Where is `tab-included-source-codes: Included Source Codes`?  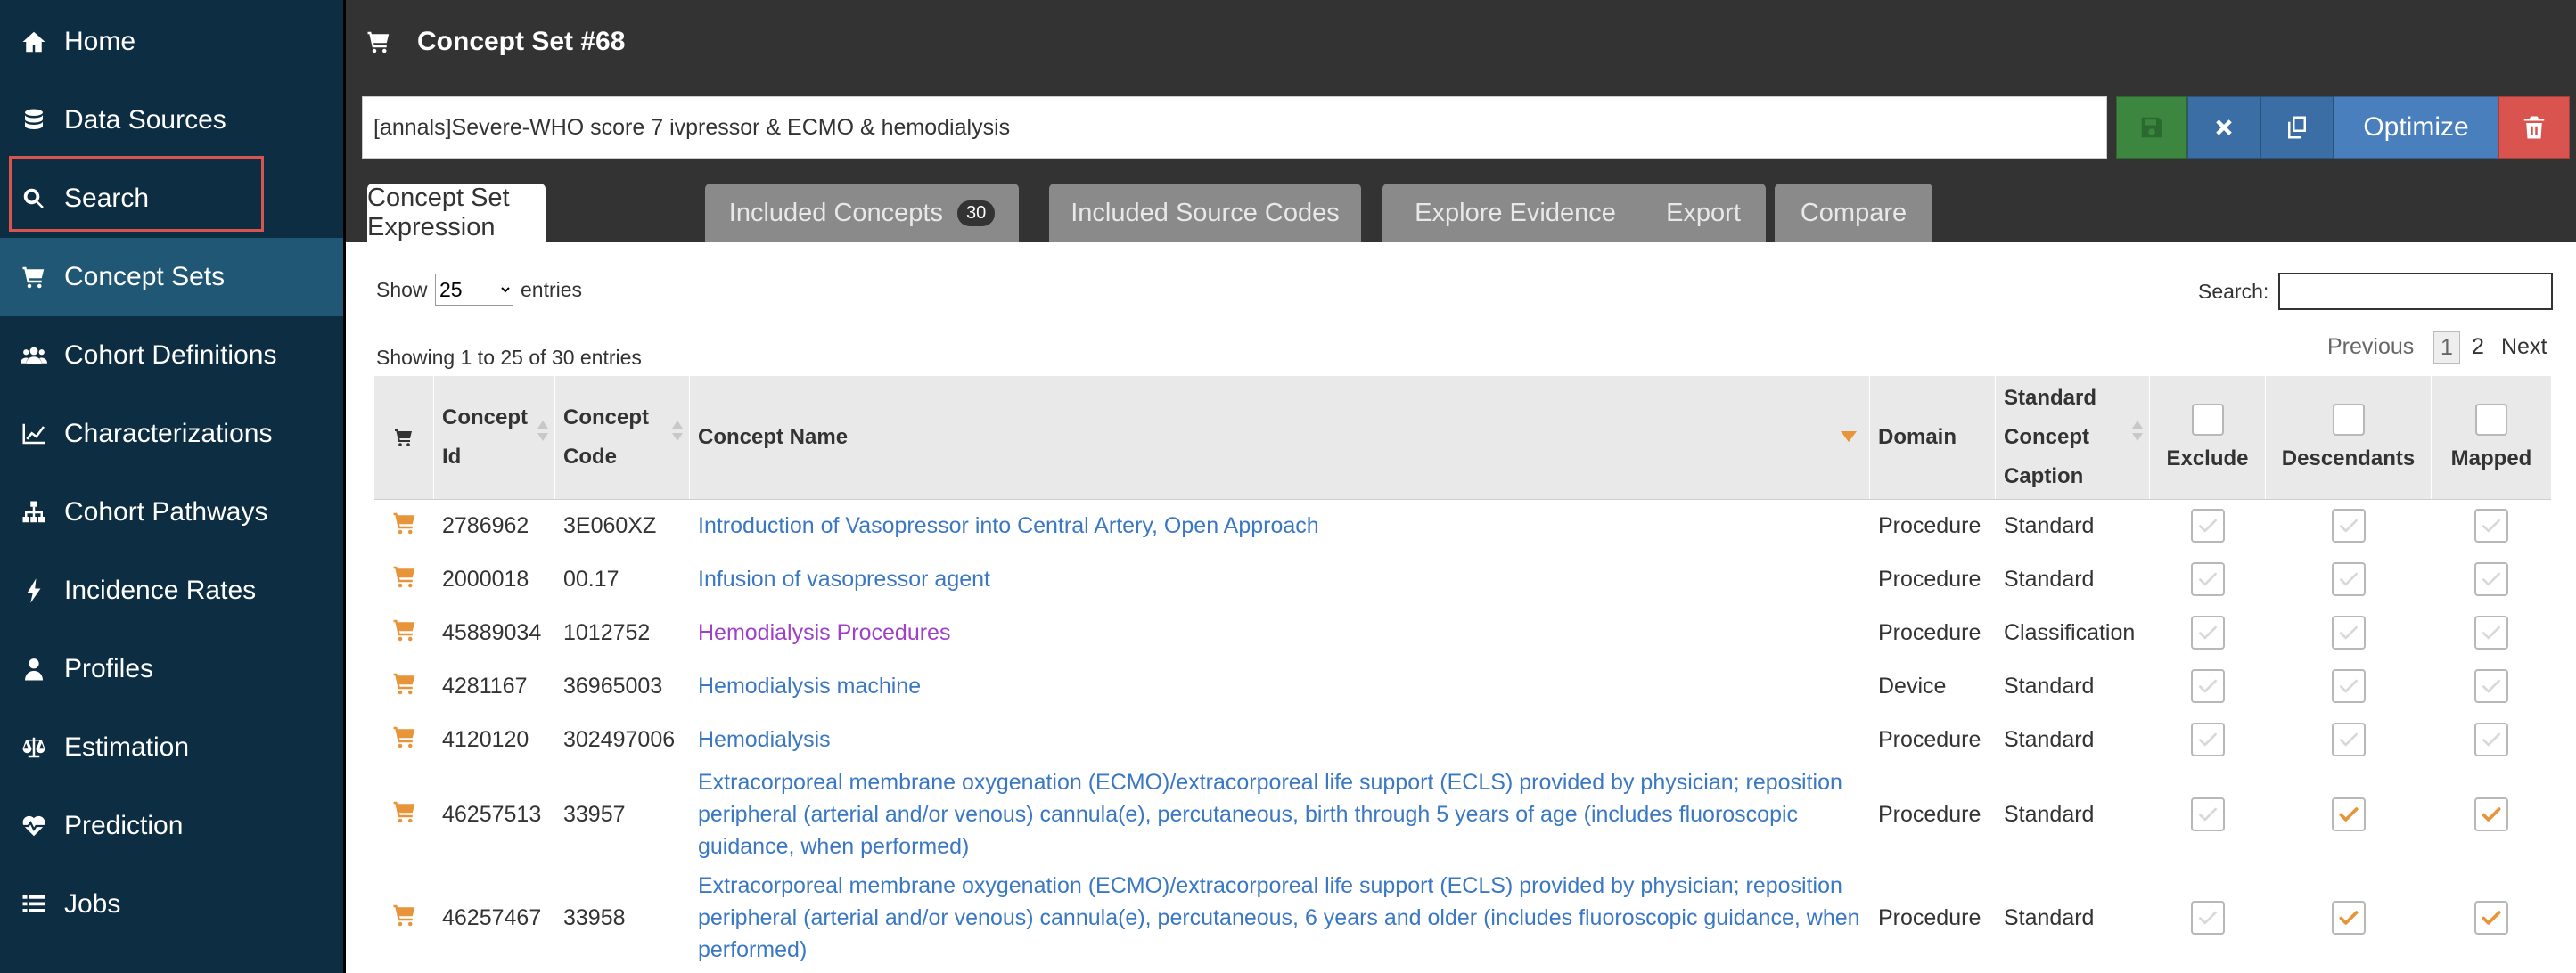
tab-included-source-codes: Included Source Codes is located at coordinates (1205, 213).